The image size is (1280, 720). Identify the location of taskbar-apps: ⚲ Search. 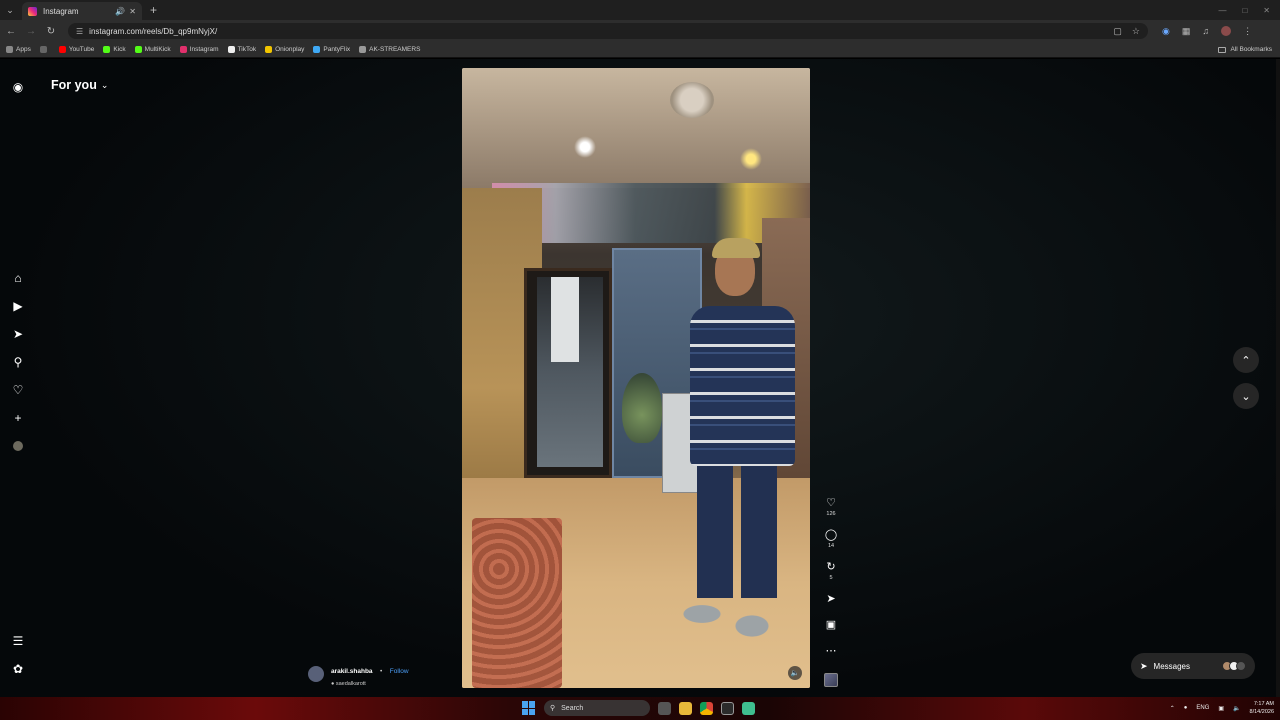
(638, 708).